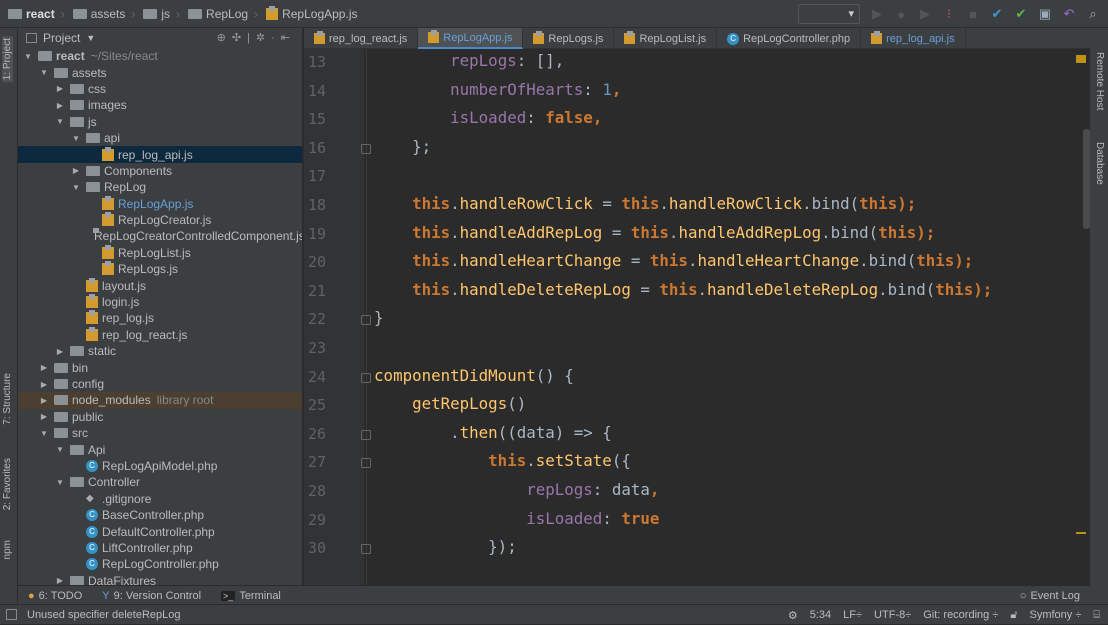  I want to click on terminal-tool-button: >_ Terminal, so click(251, 596).